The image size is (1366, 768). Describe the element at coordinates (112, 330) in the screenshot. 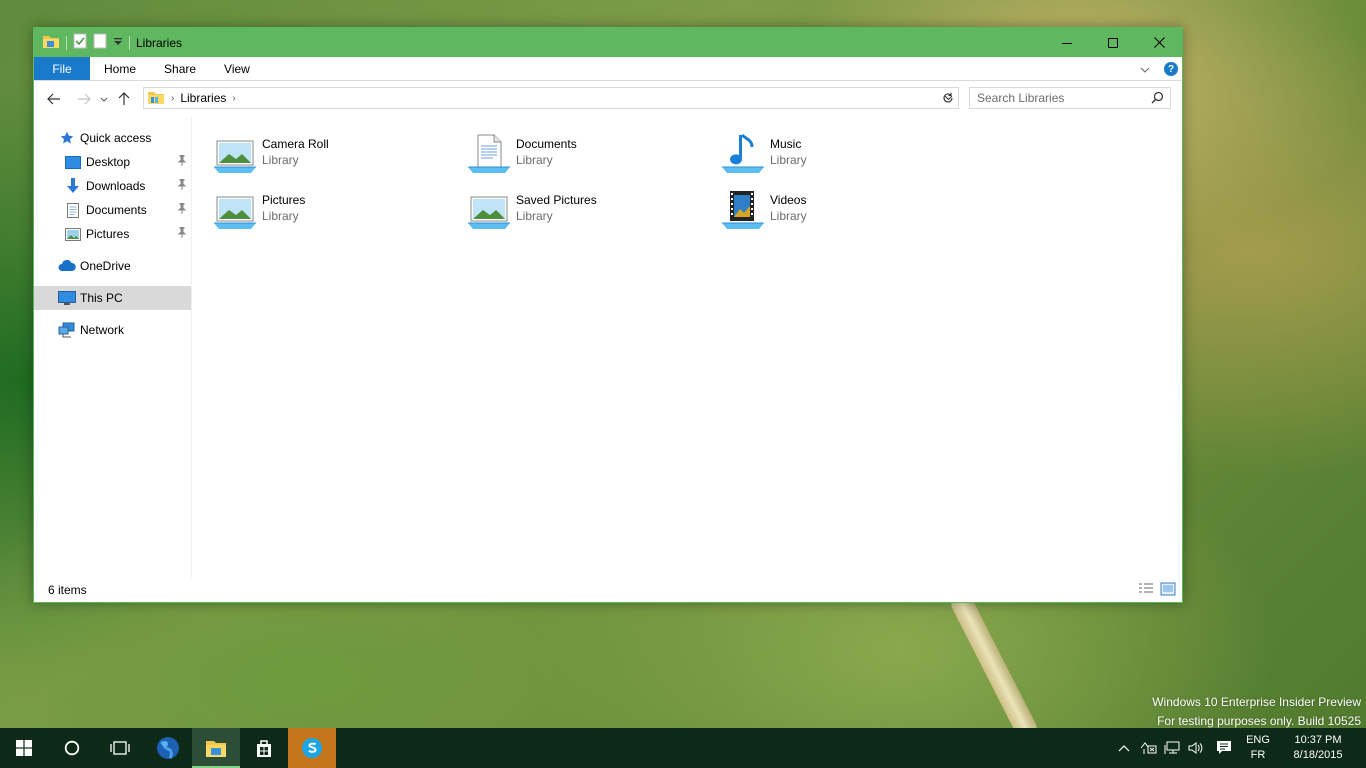

I see `nav-item-network: Network` at that location.